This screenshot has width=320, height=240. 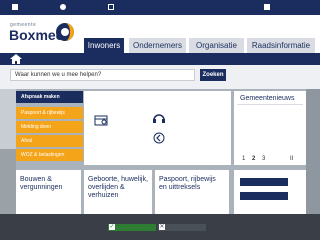 What do you see at coordinates (15, 7) in the screenshot?
I see `translate-icon` at bounding box center [15, 7].